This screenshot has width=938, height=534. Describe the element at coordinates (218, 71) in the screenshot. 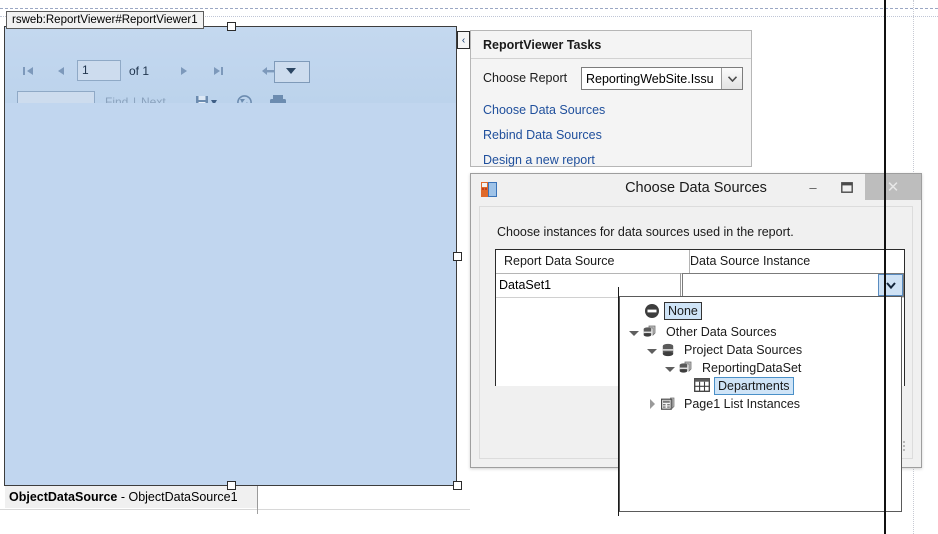

I see `last-page-icon` at that location.